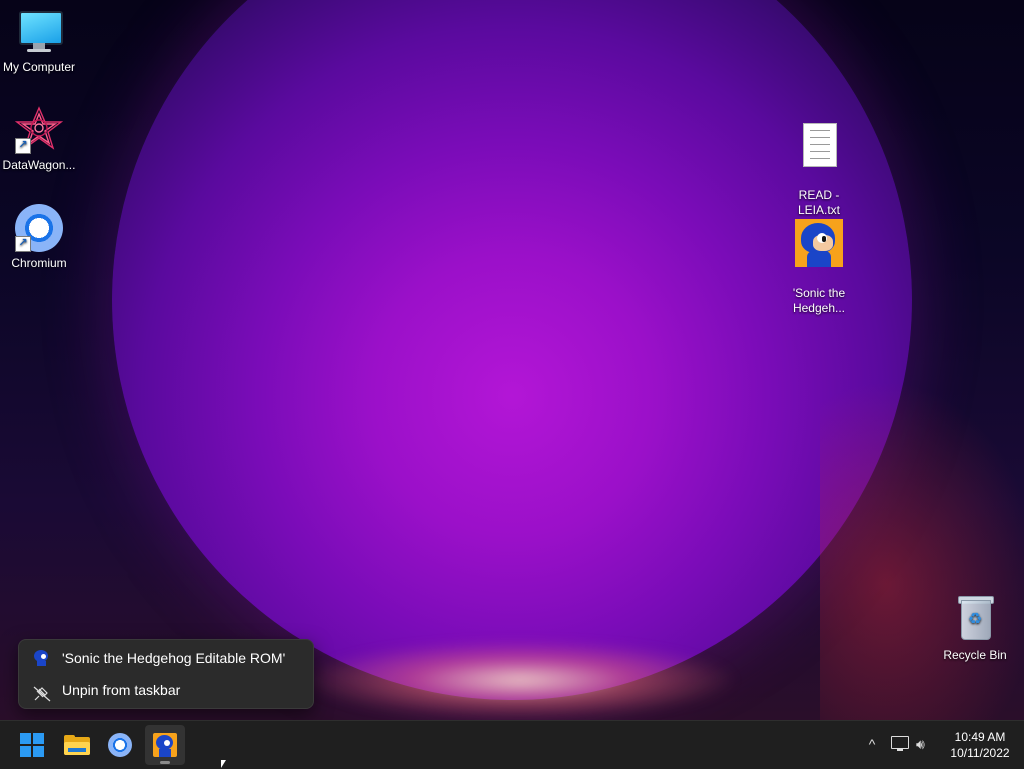 Image resolution: width=1024 pixels, height=769 pixels. Describe the element at coordinates (42, 692) in the screenshot. I see `unpin-icon` at that location.